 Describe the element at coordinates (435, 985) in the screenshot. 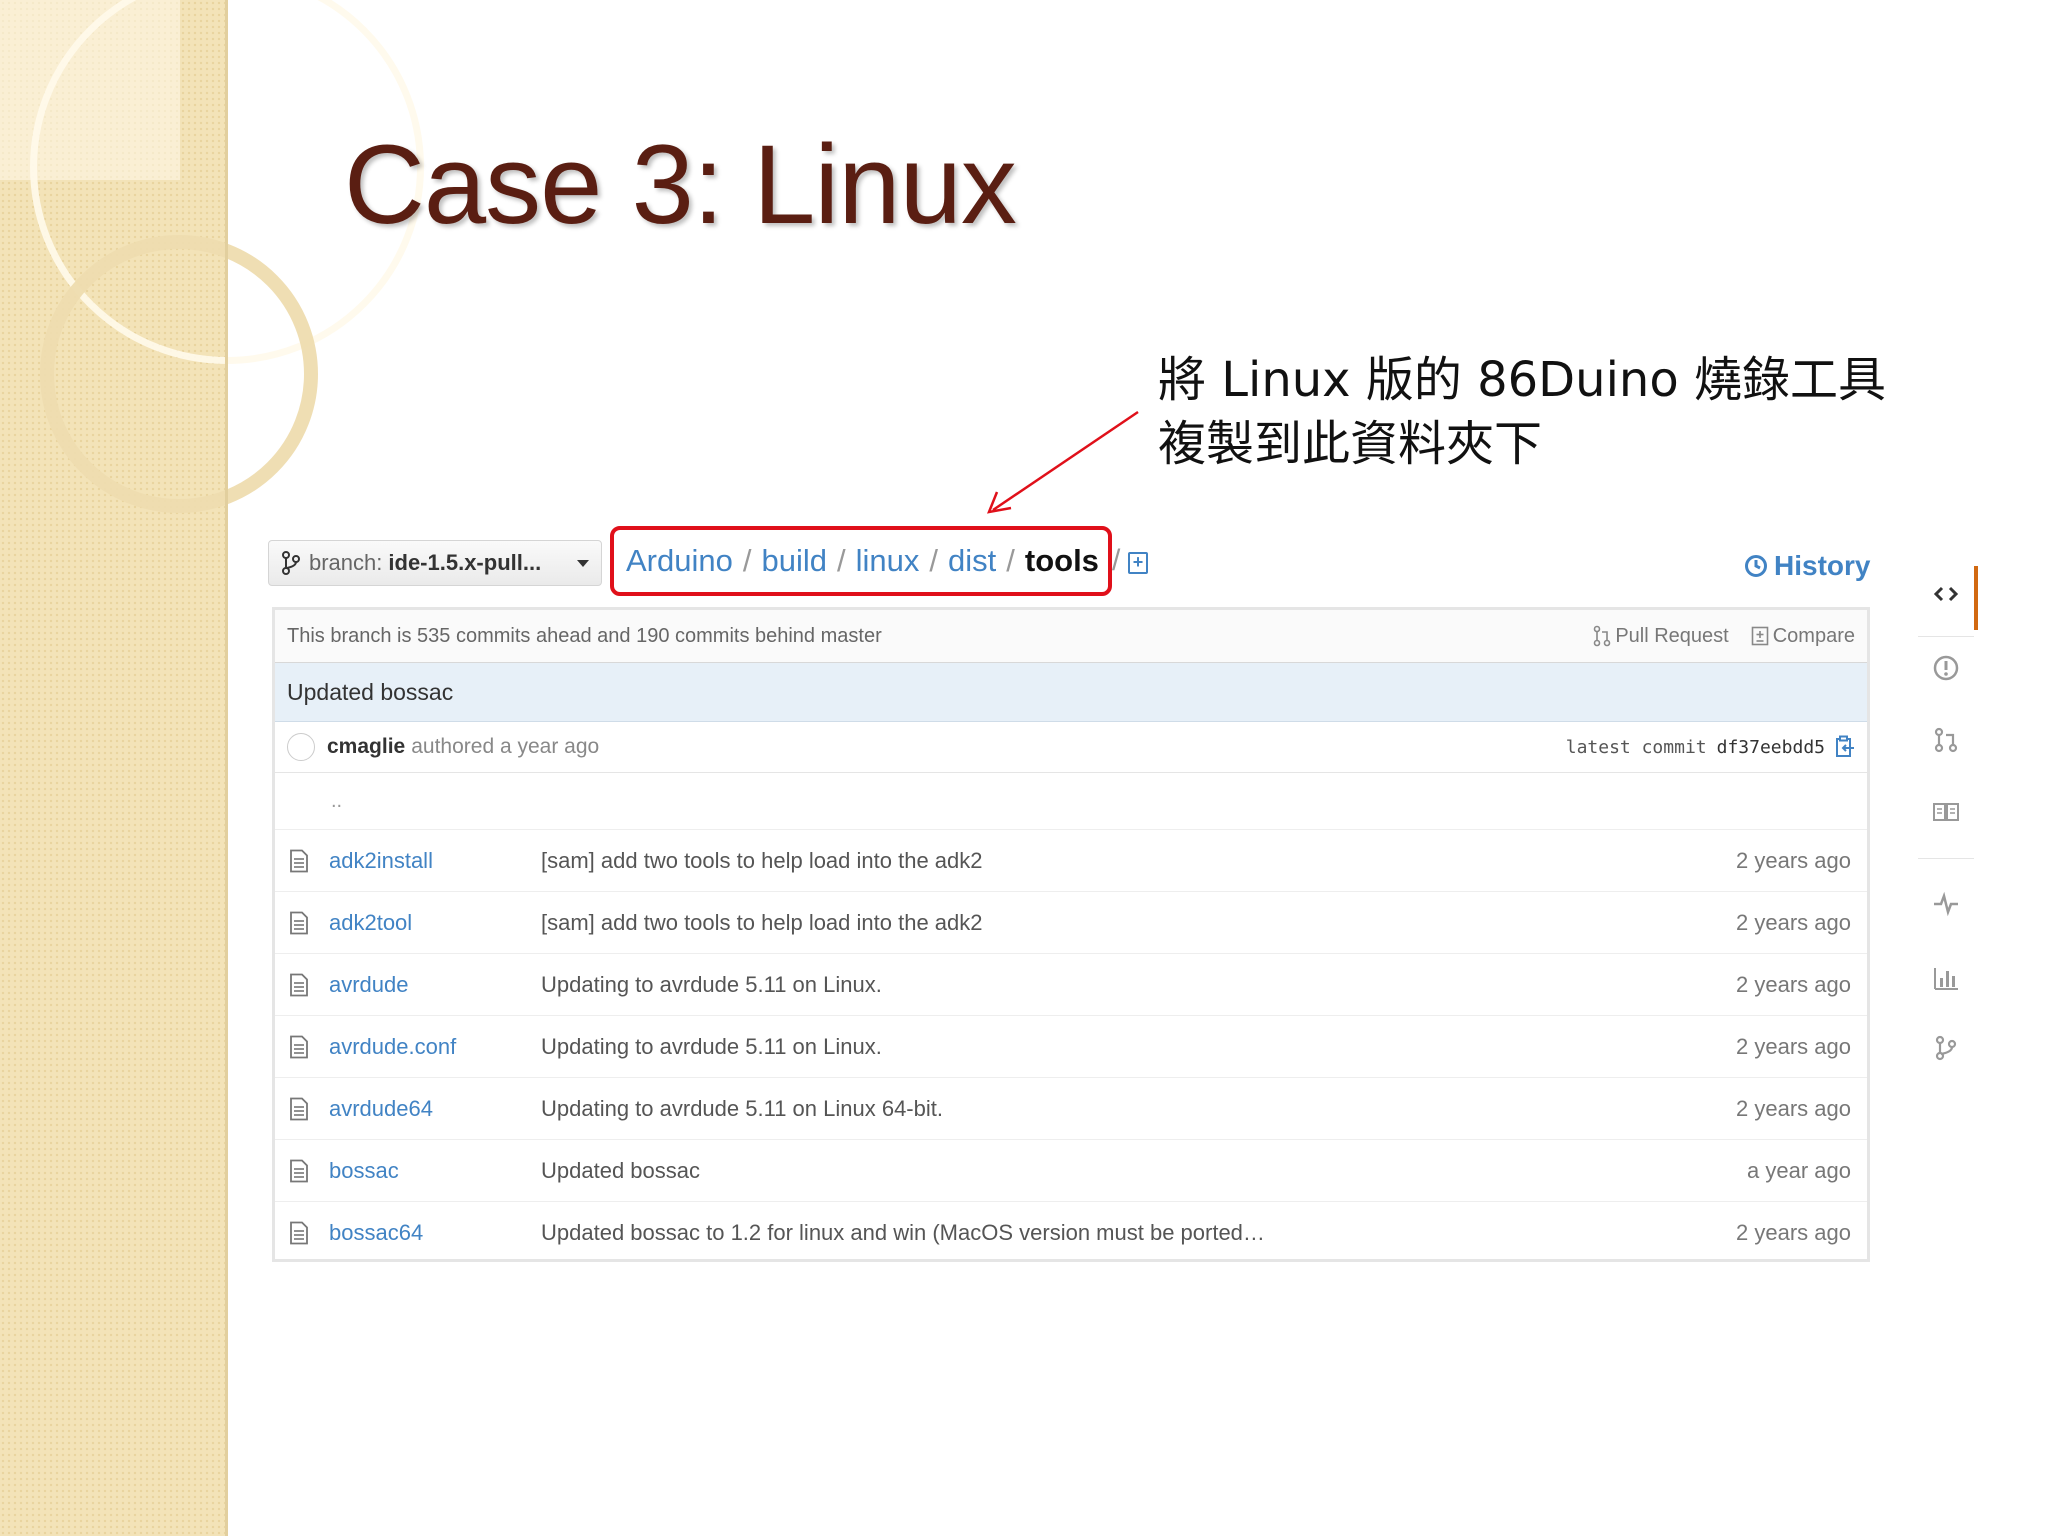

I see `file-name-link: avrdude` at that location.